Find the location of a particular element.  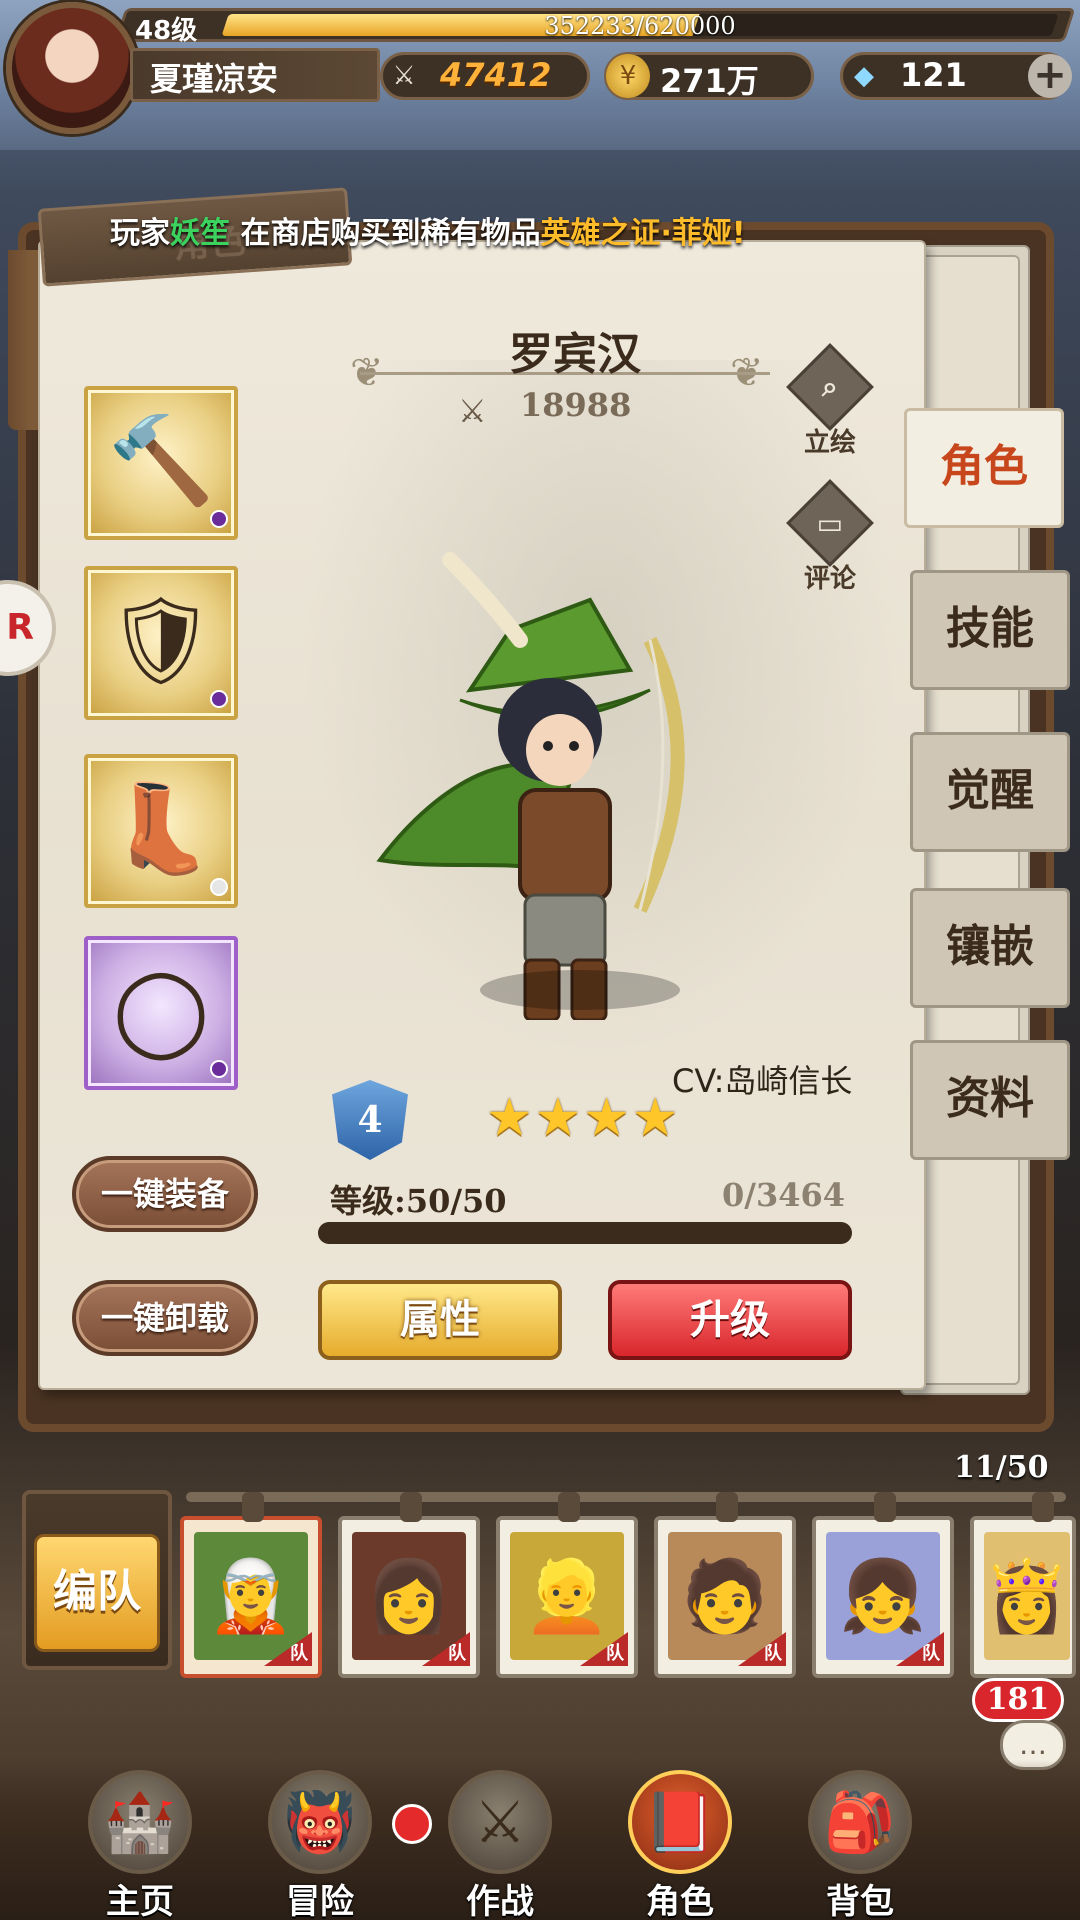

bag-icon: 🎒 is located at coordinates (860, 1822).